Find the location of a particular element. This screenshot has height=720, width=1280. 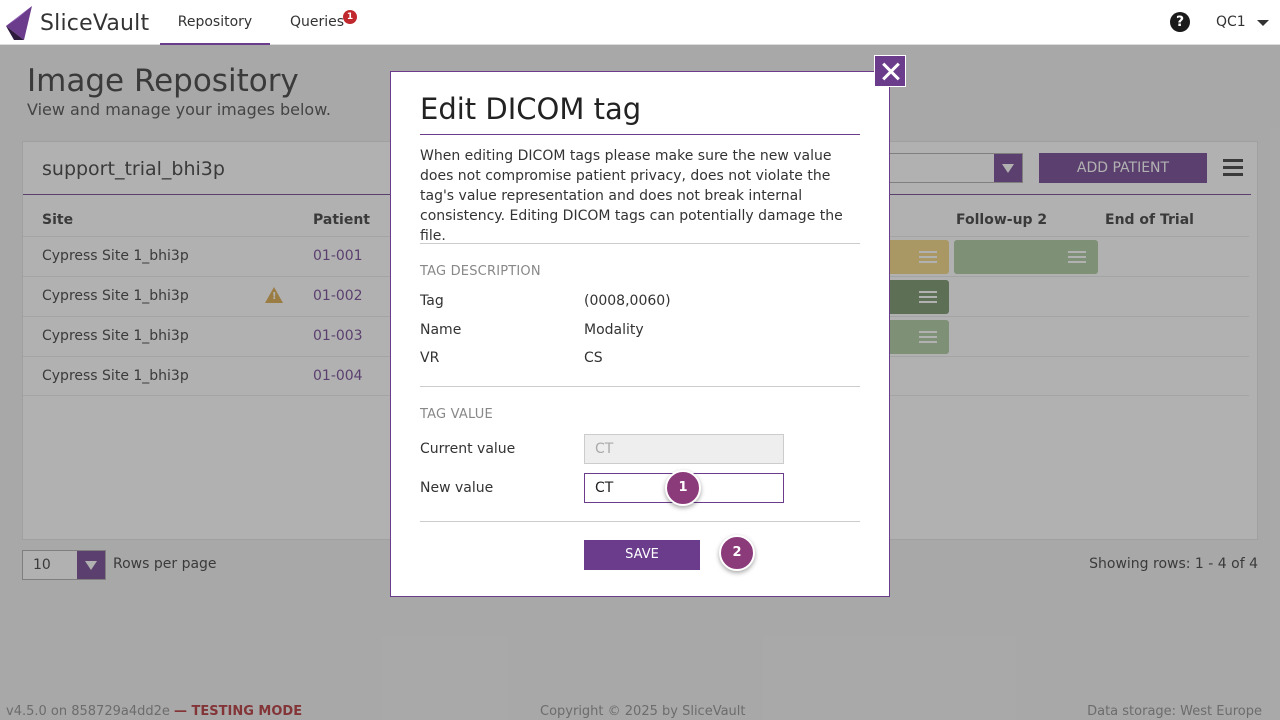

name-key: Name is located at coordinates (441, 330).